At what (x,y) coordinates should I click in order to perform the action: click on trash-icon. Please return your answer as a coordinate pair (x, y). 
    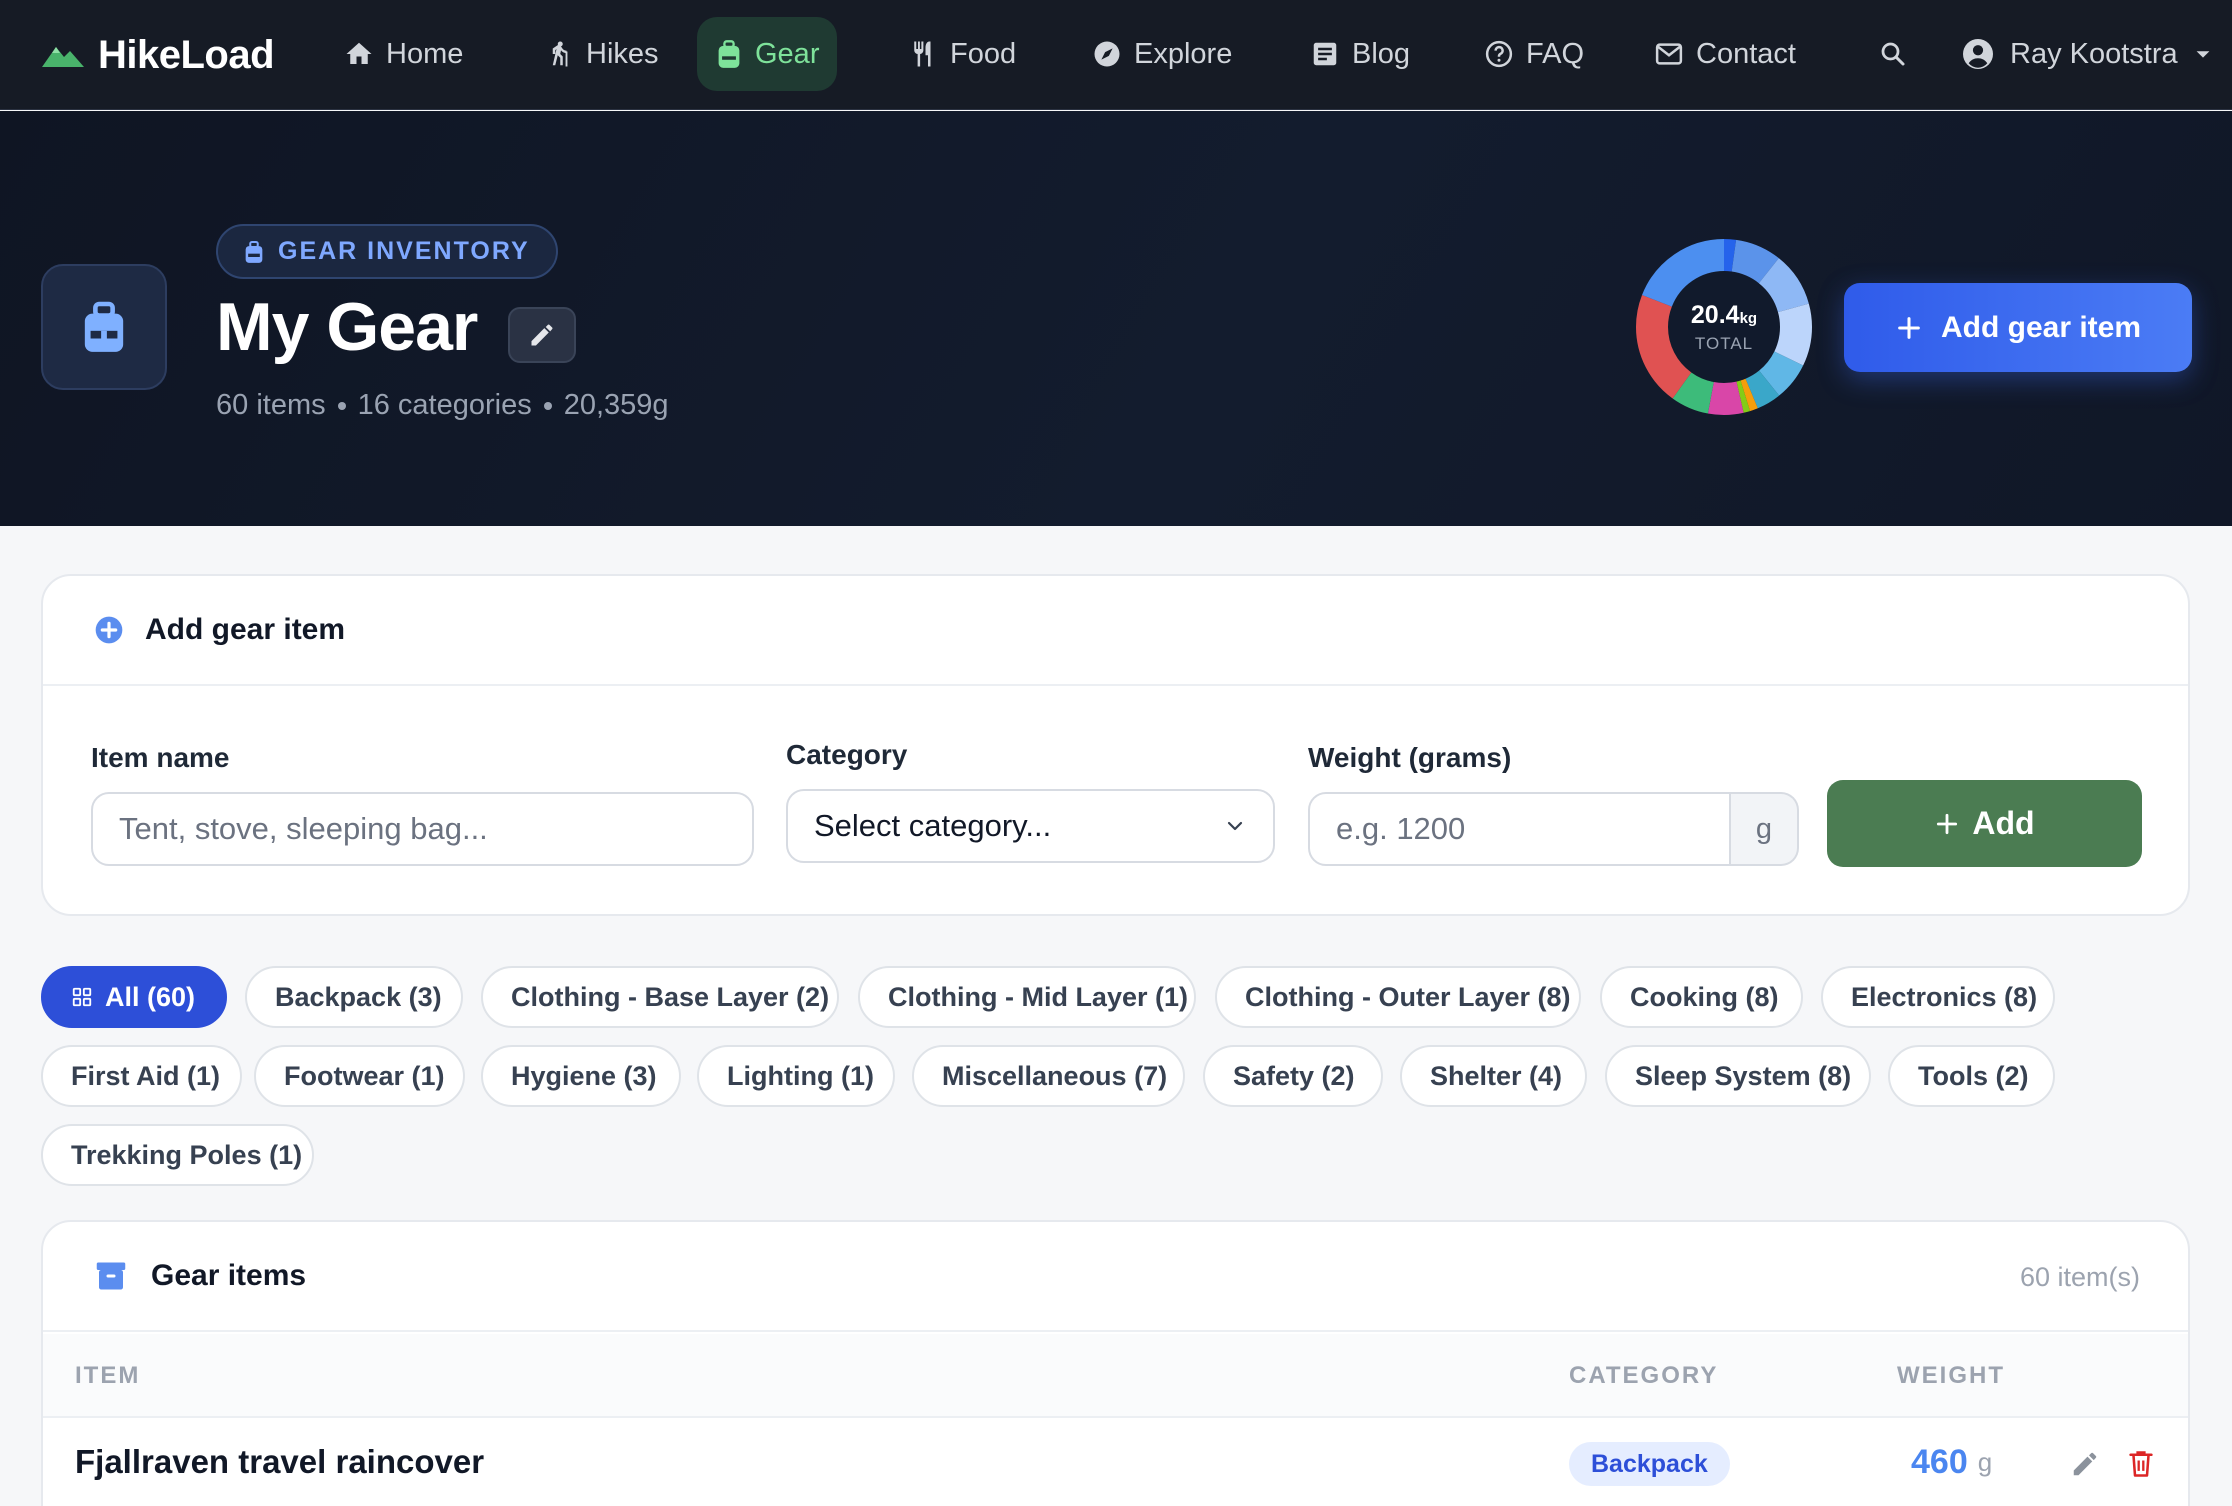
    Looking at the image, I should click on (2141, 1464).